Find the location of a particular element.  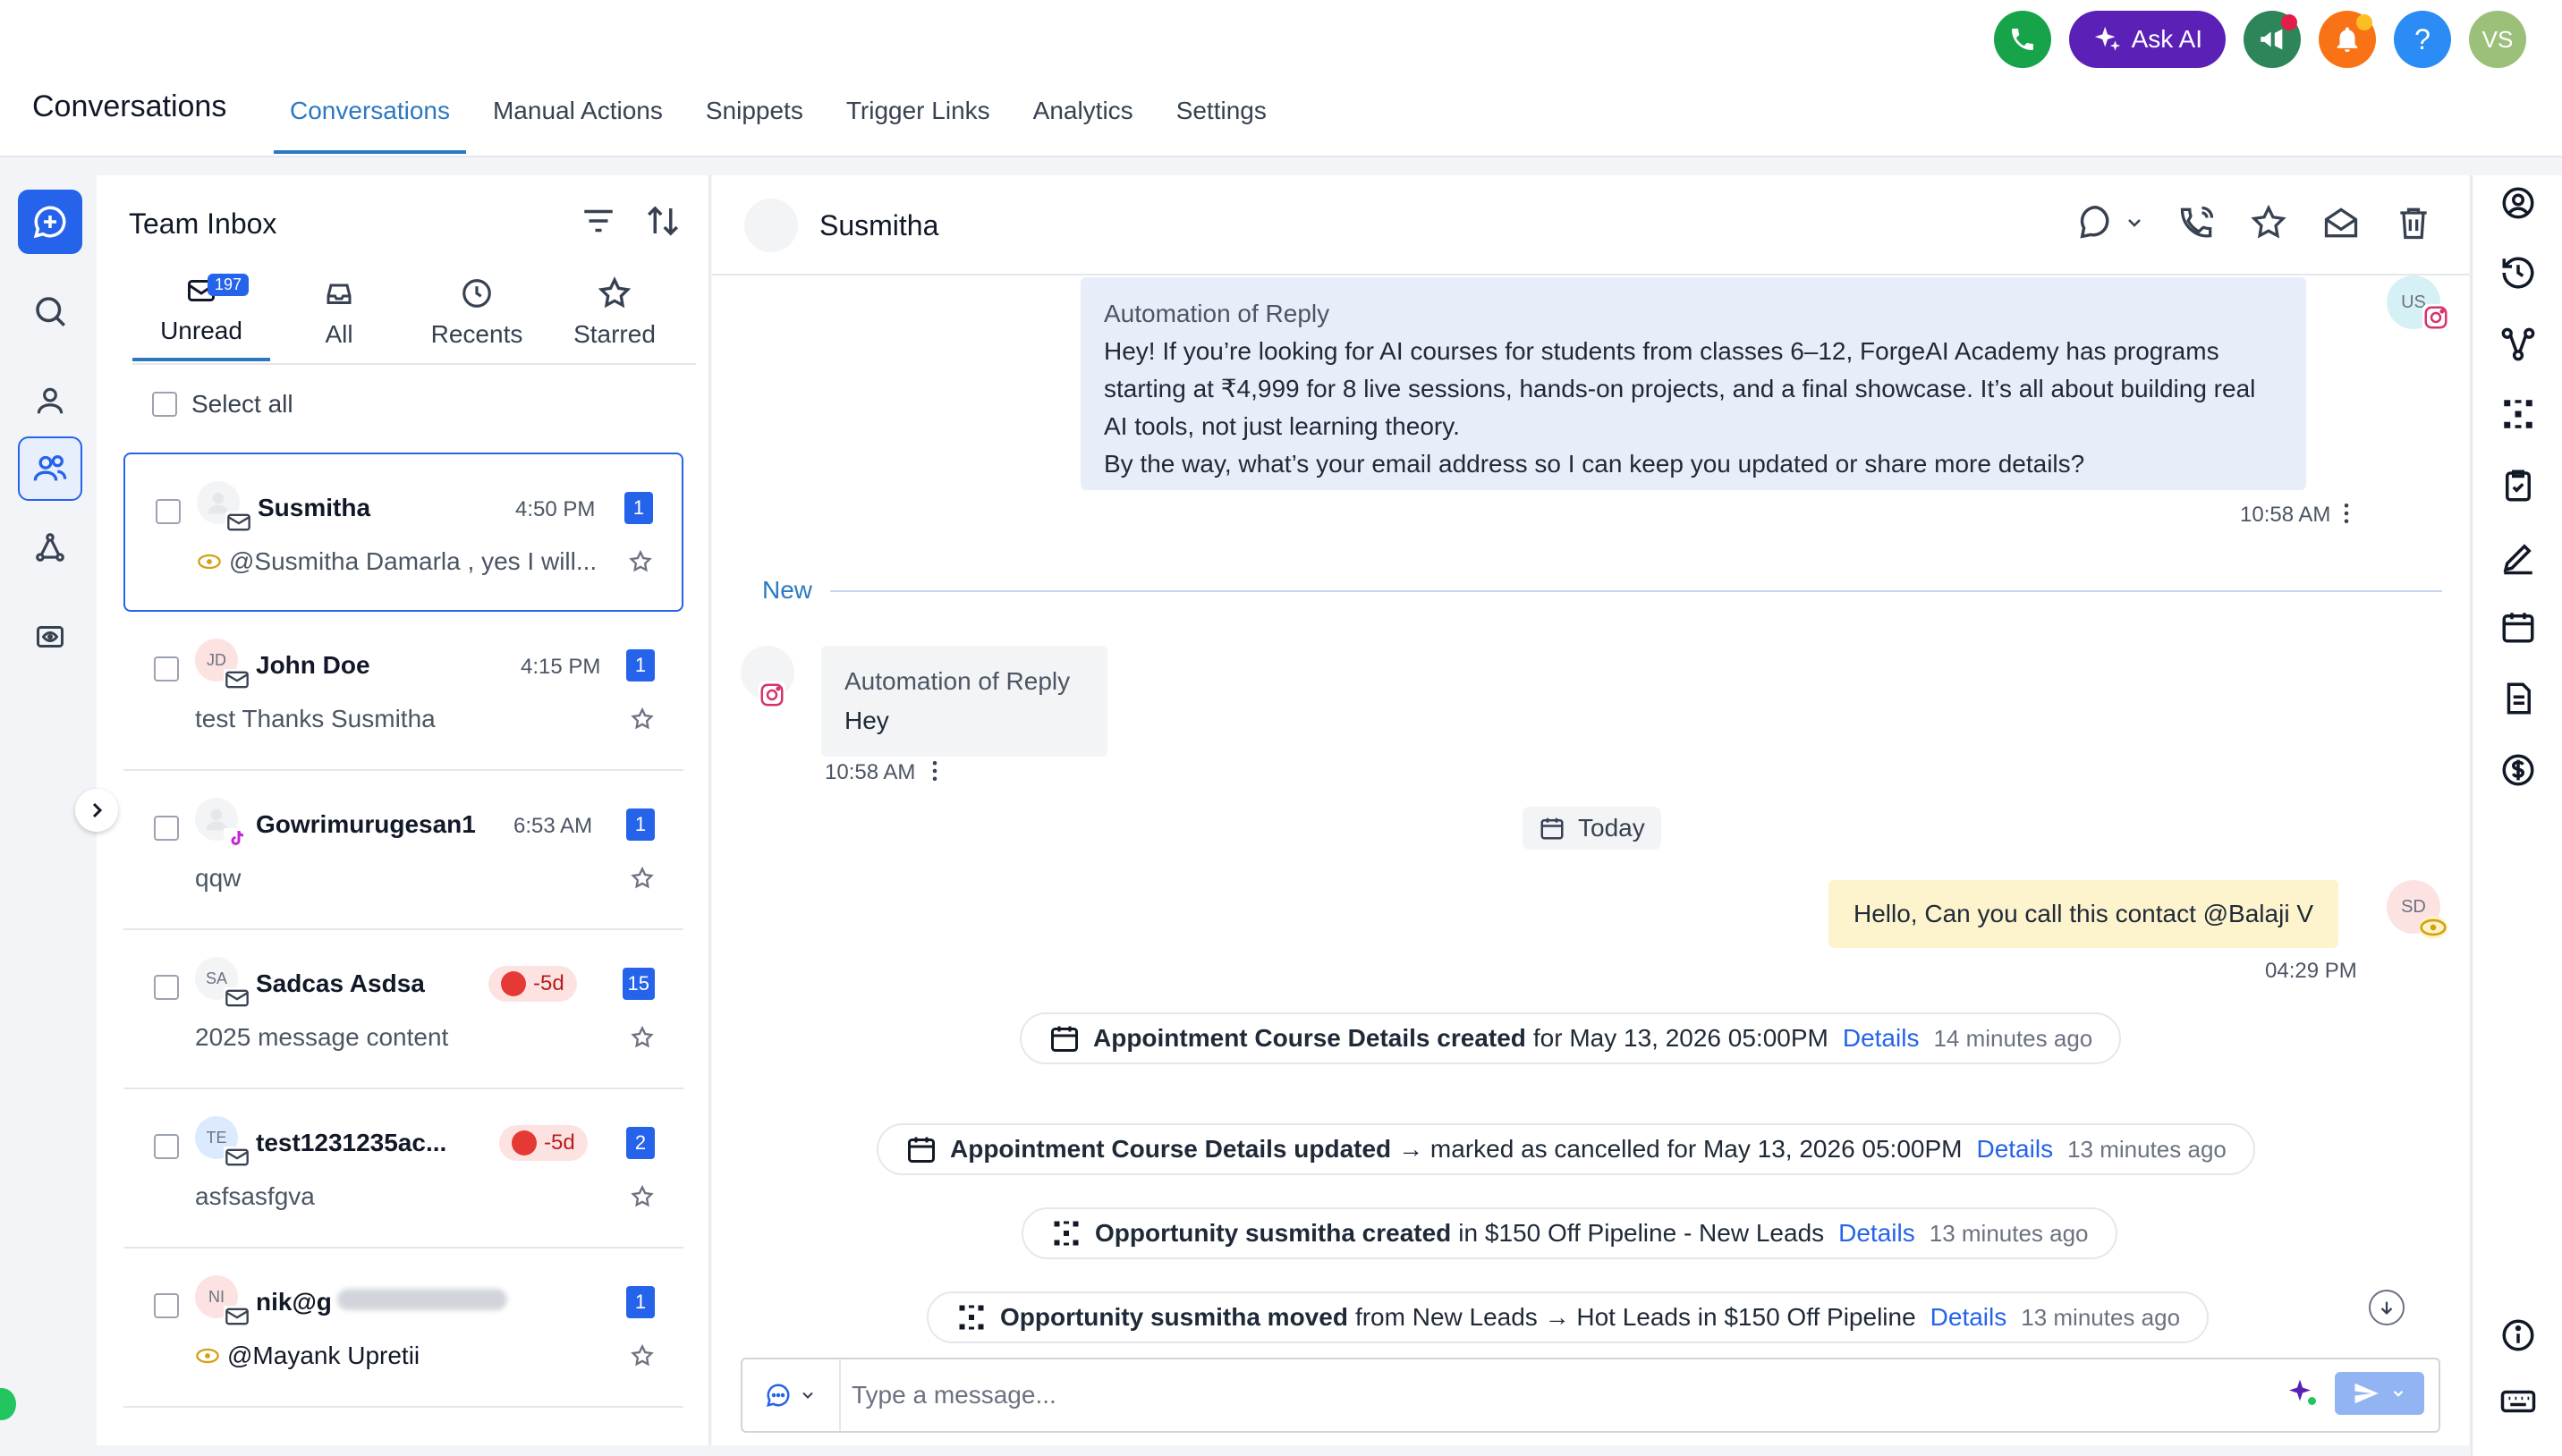

unread-badge: 1 is located at coordinates (640, 1302).